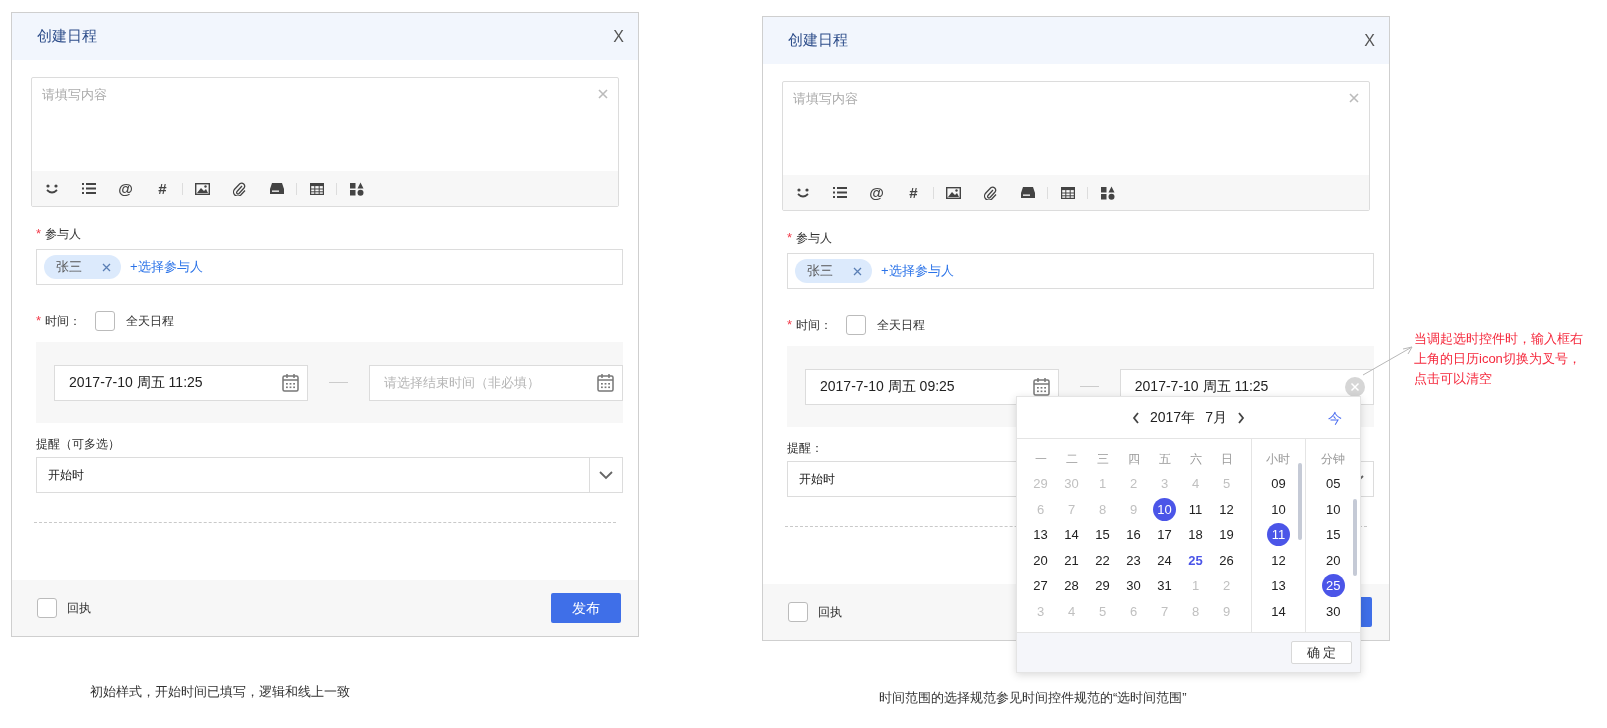  What do you see at coordinates (67, 36) in the screenshot?
I see `dialog-title: 创建日程` at bounding box center [67, 36].